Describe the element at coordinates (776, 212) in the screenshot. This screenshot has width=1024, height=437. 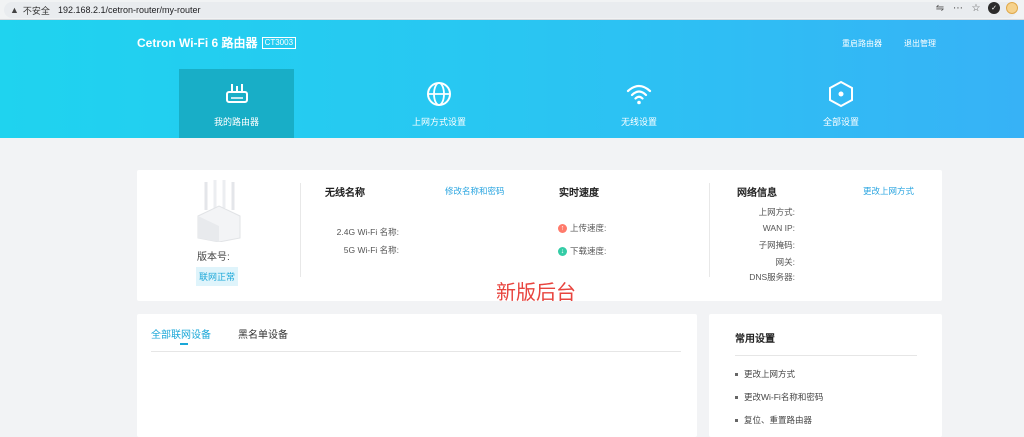
I see `internet-method-label: 上网方式:` at that location.